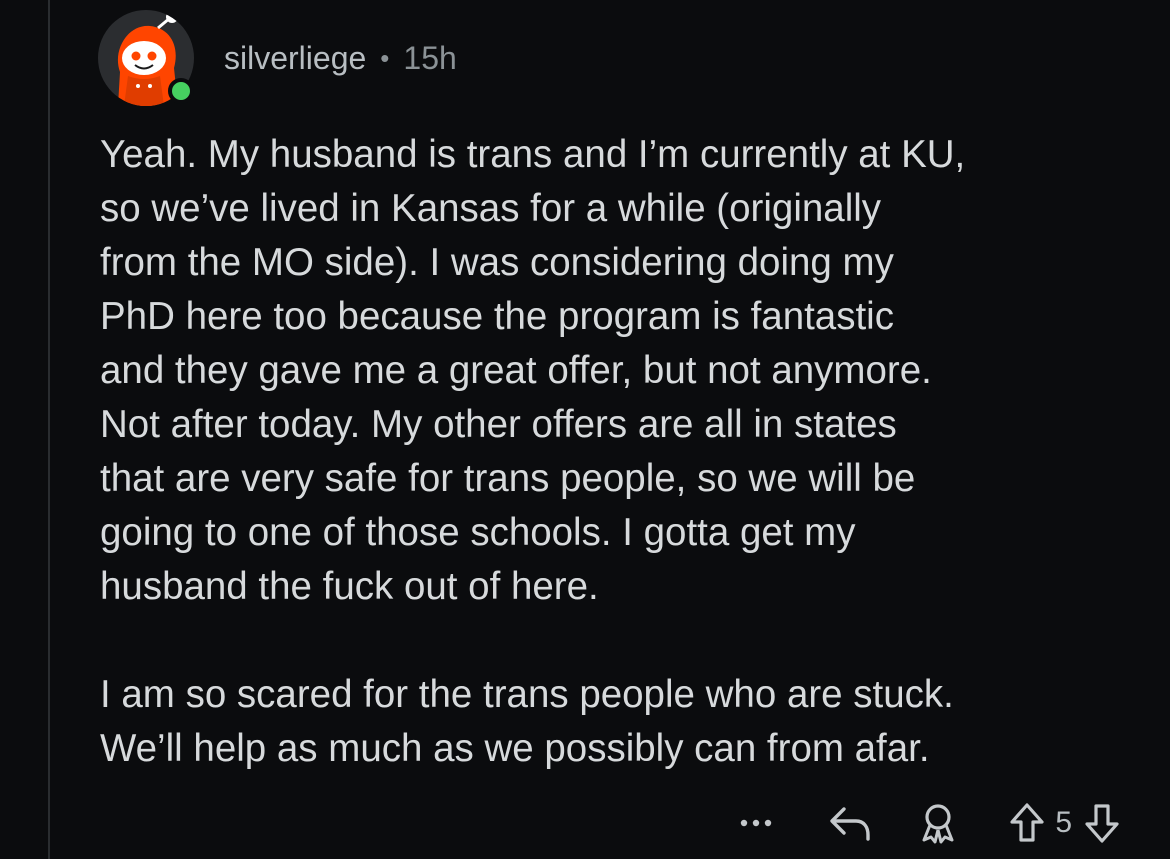  Describe the element at coordinates (146, 58) in the screenshot. I see `avatar` at that location.